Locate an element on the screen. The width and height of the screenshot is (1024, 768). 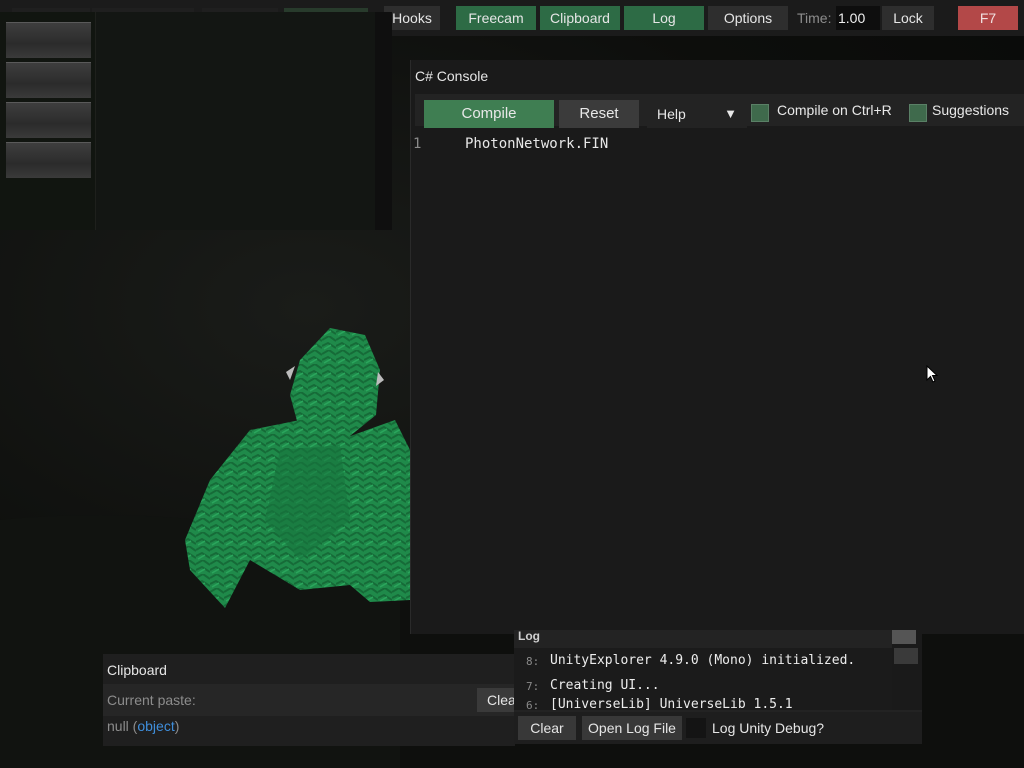
log-entry: 6: [UniverseLib] UniverseLib 1.5.1 is located at coordinates (703, 702).